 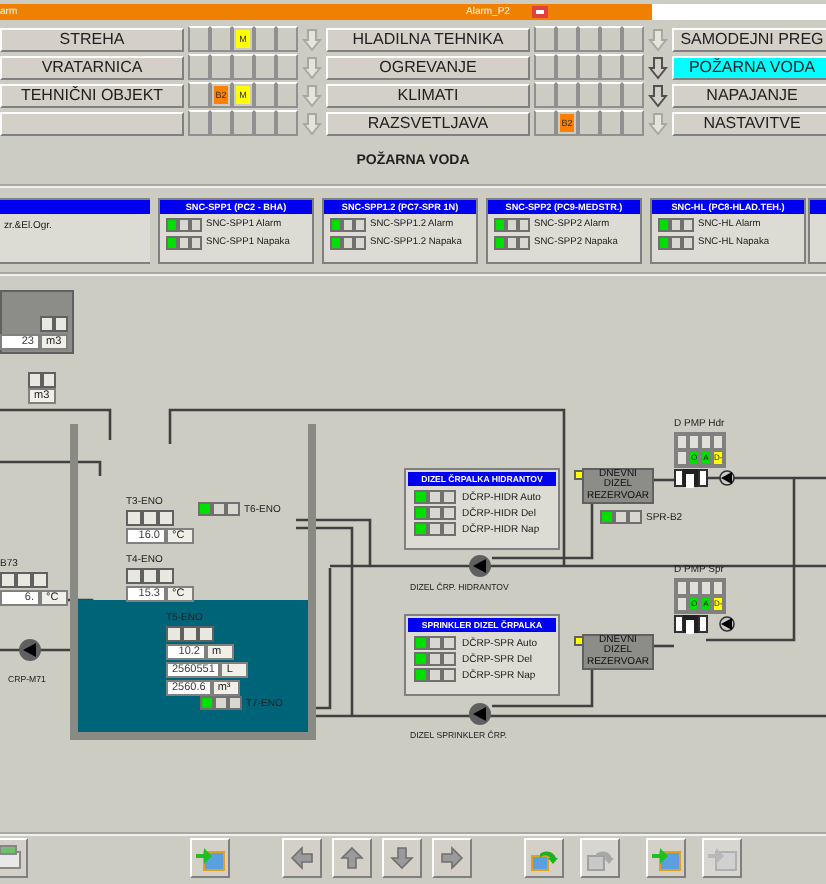 I want to click on screen-in-button, so click(x=210, y=858).